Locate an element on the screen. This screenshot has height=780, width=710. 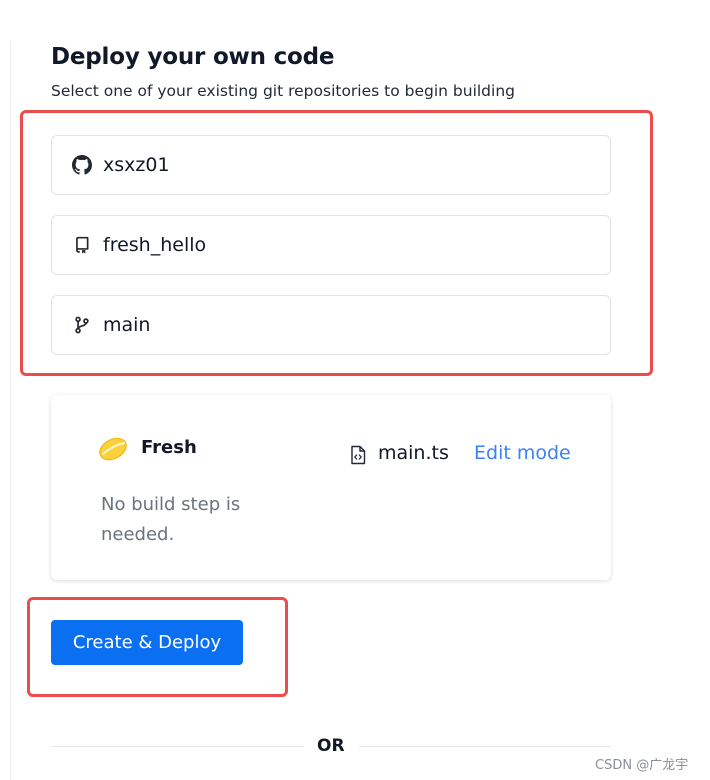
framework-name: Fresh is located at coordinates (169, 447).